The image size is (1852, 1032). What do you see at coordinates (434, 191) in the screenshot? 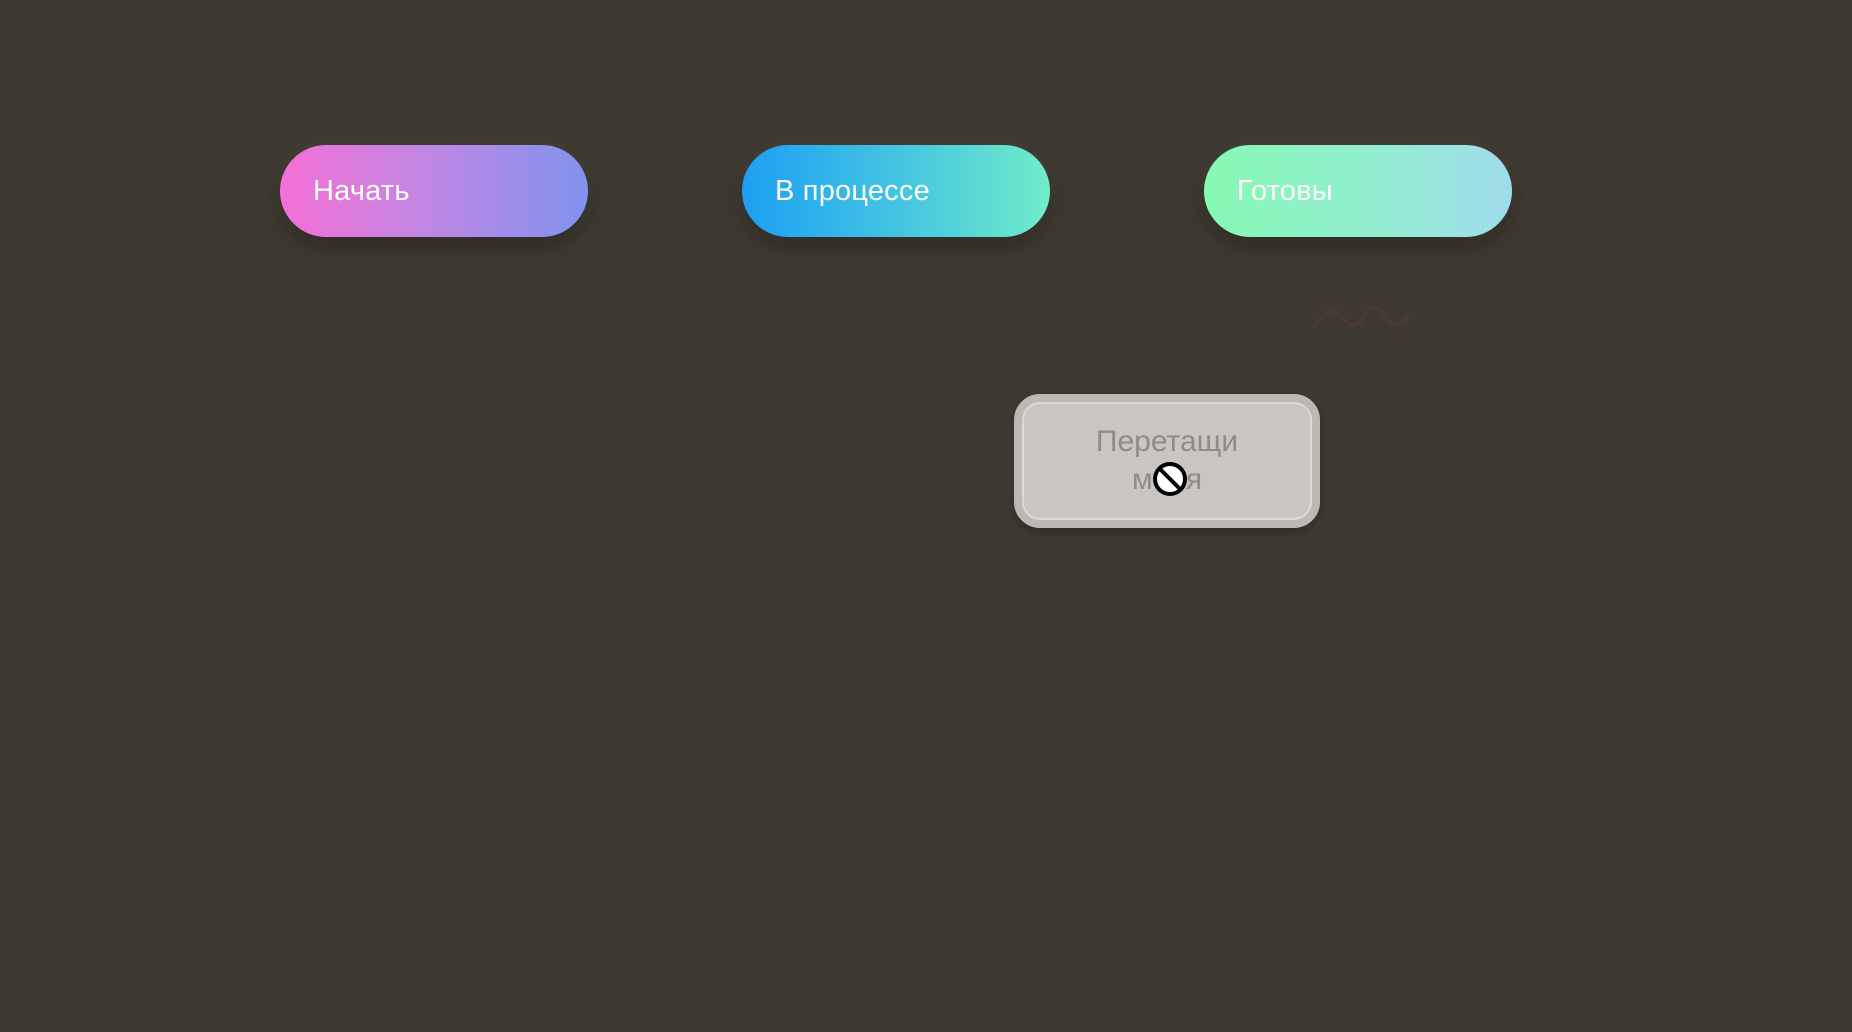
I see `column-header-start: Начать` at bounding box center [434, 191].